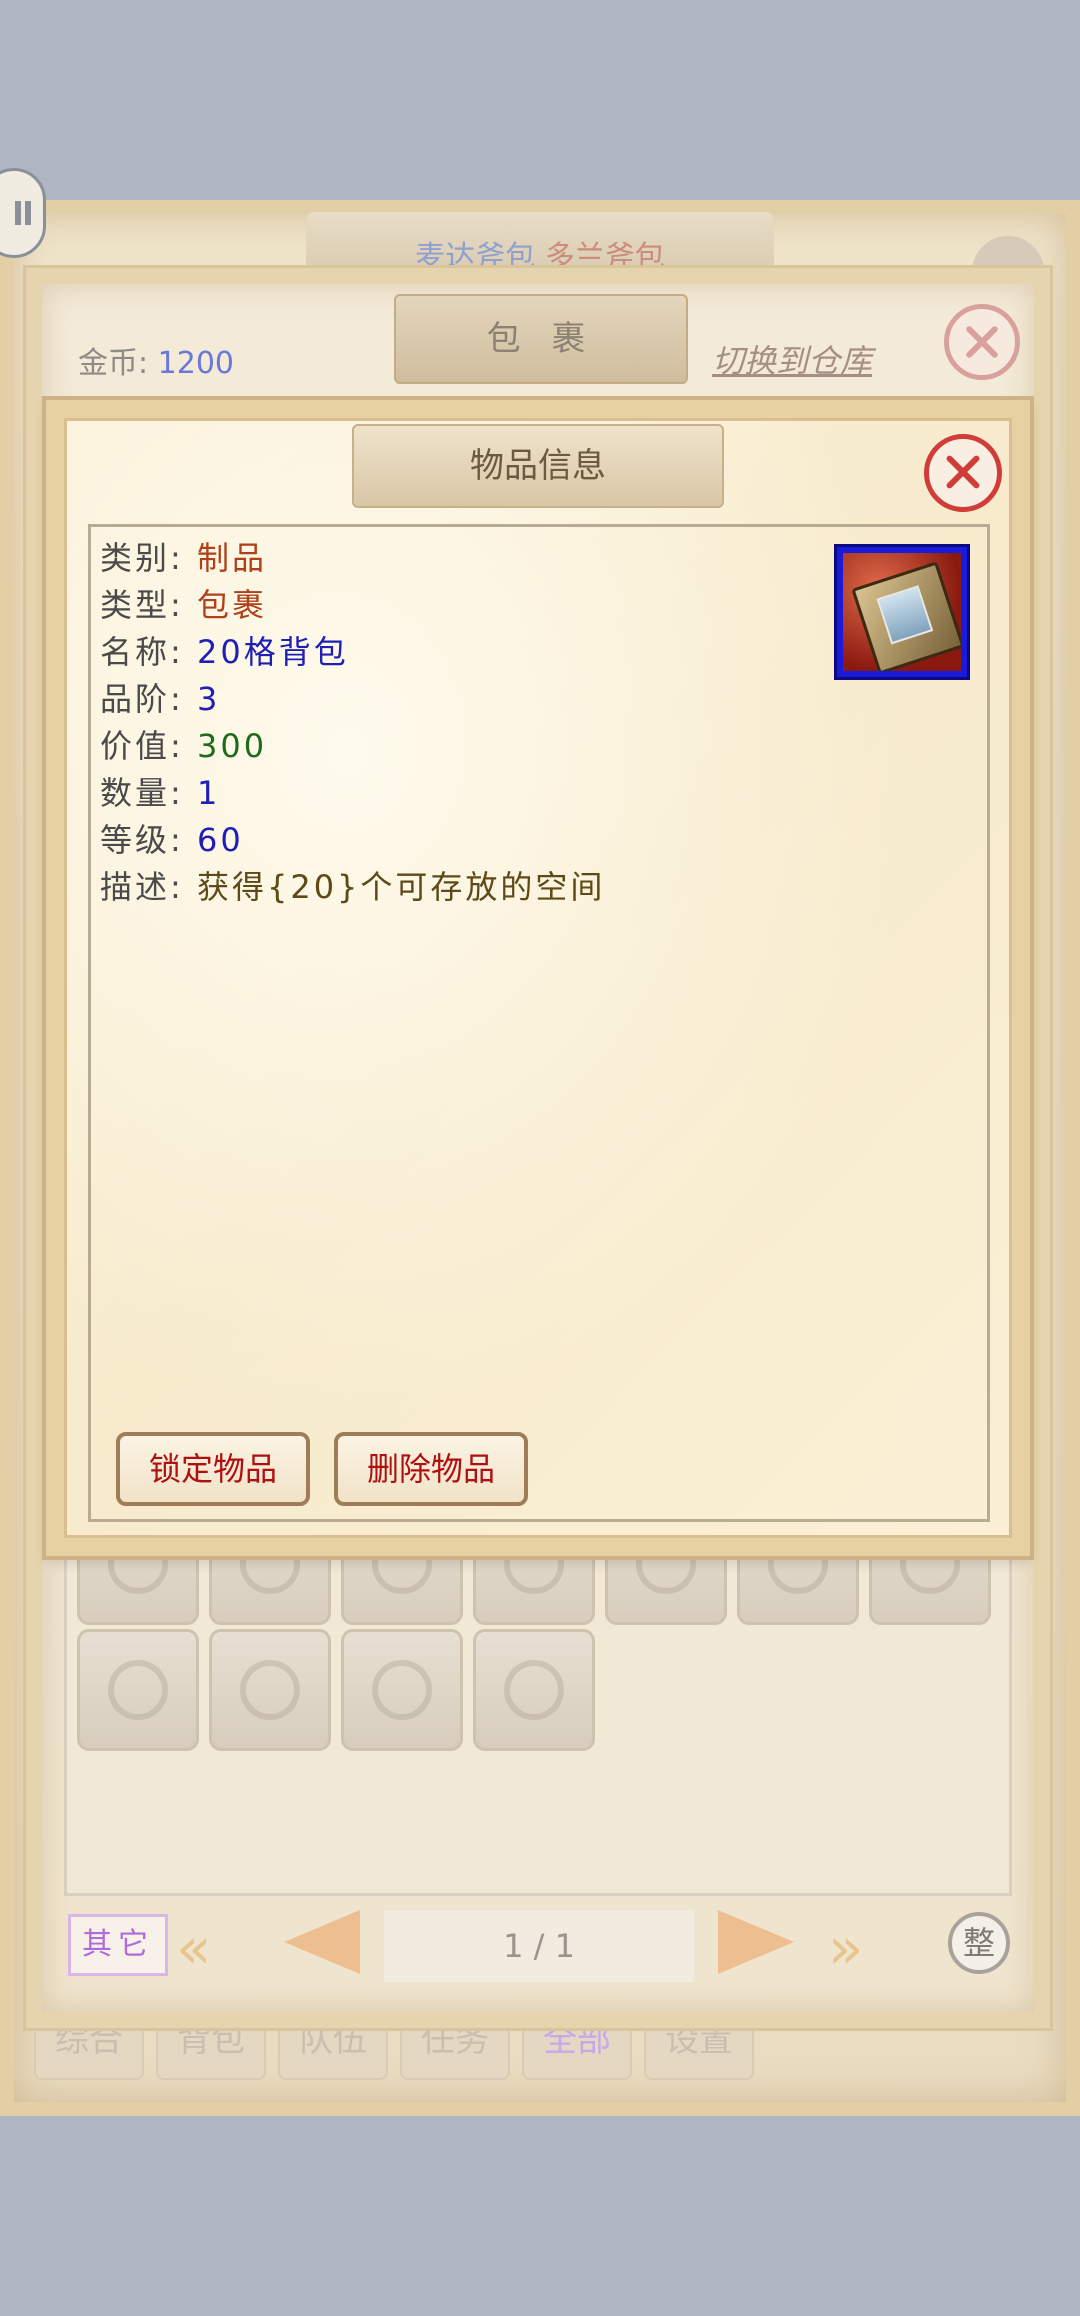  I want to click on lock-item-button: 锁定物品, so click(213, 1469).